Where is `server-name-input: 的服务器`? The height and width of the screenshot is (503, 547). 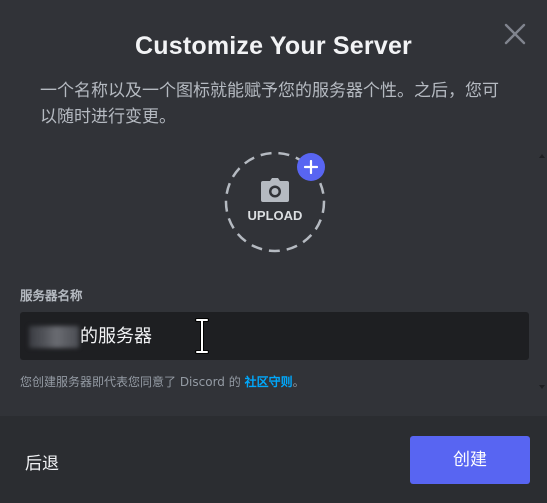
server-name-input: 的服务器 is located at coordinates (274, 336).